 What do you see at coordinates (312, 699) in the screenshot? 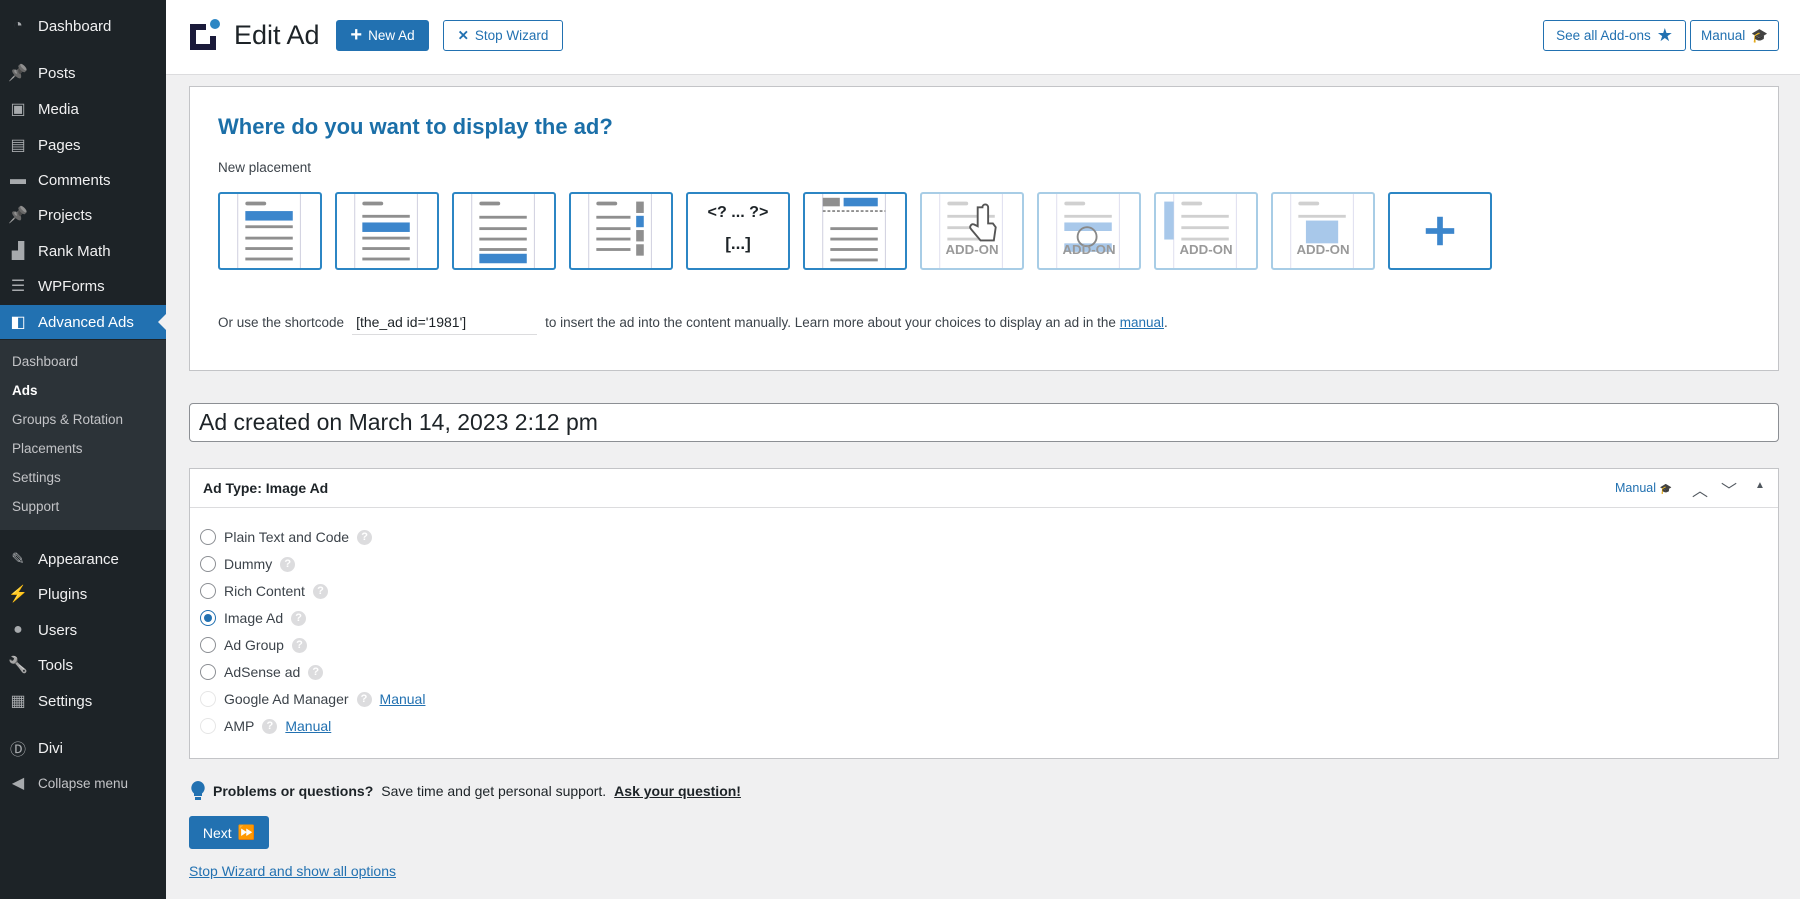
I see `ad-type-option-google-ad-manager: Google Ad Manager? Manual` at bounding box center [312, 699].